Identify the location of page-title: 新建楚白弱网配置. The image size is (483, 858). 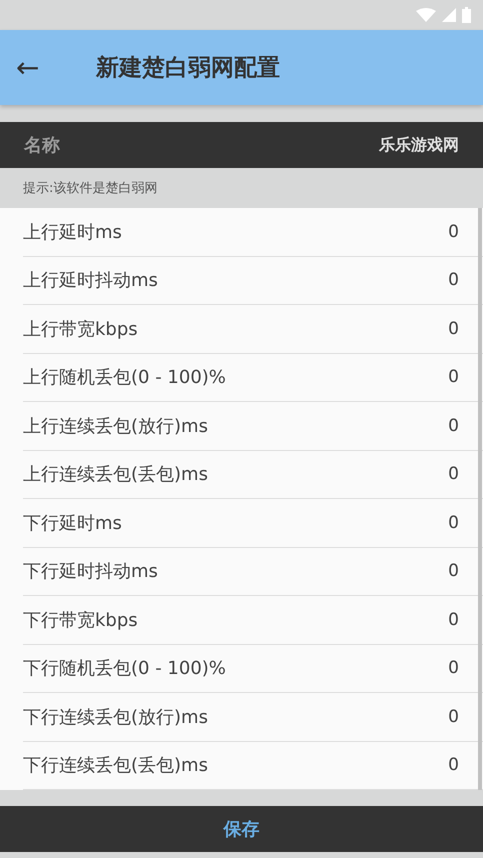
(188, 68).